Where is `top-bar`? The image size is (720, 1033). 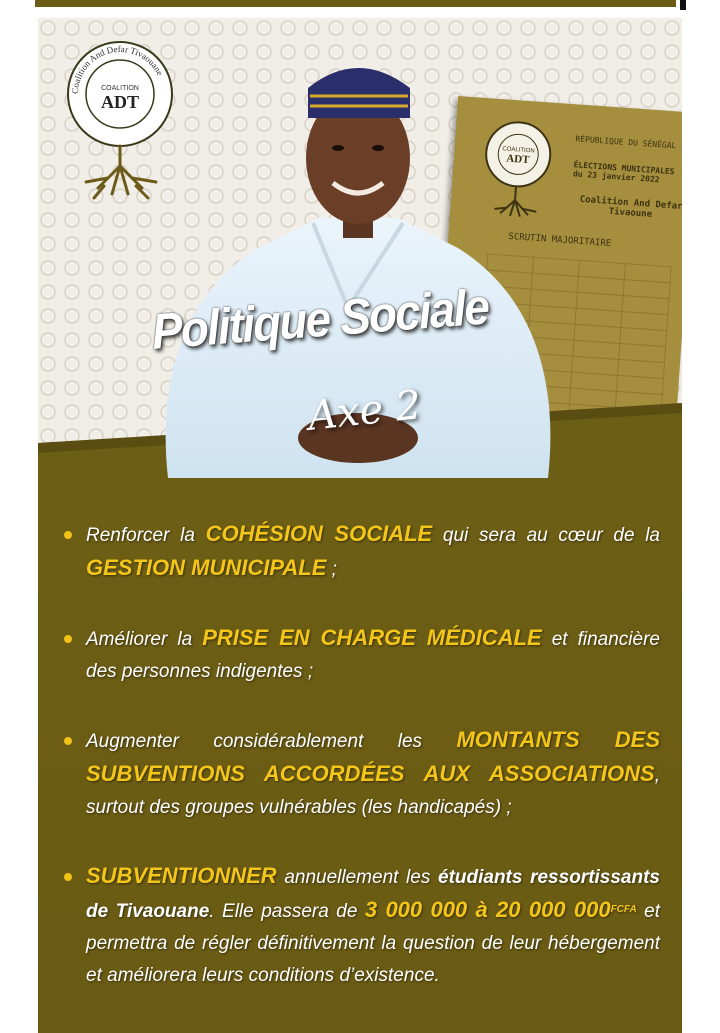 top-bar is located at coordinates (355, 3).